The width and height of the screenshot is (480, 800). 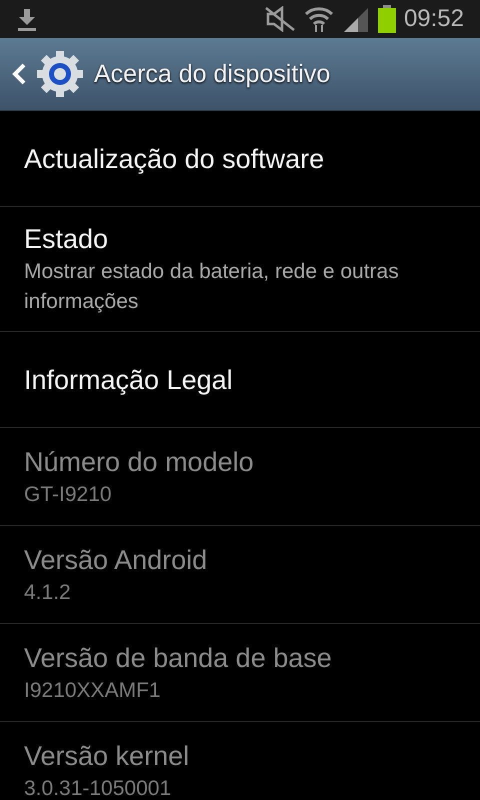 What do you see at coordinates (107, 756) in the screenshot?
I see `item-title: Versão kernel` at bounding box center [107, 756].